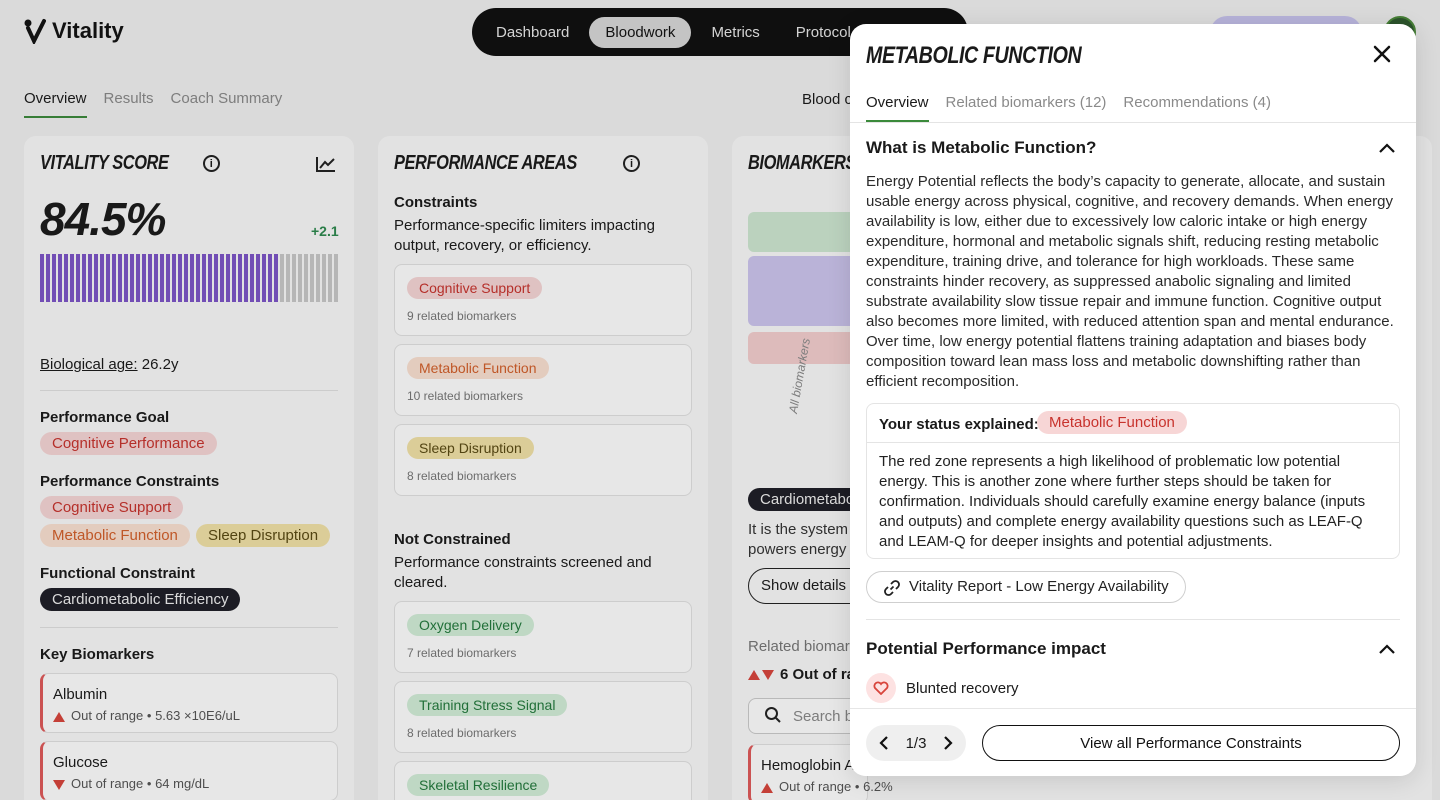 This screenshot has width=1440, height=800. I want to click on impact-label: Blunted recovery, so click(962, 688).